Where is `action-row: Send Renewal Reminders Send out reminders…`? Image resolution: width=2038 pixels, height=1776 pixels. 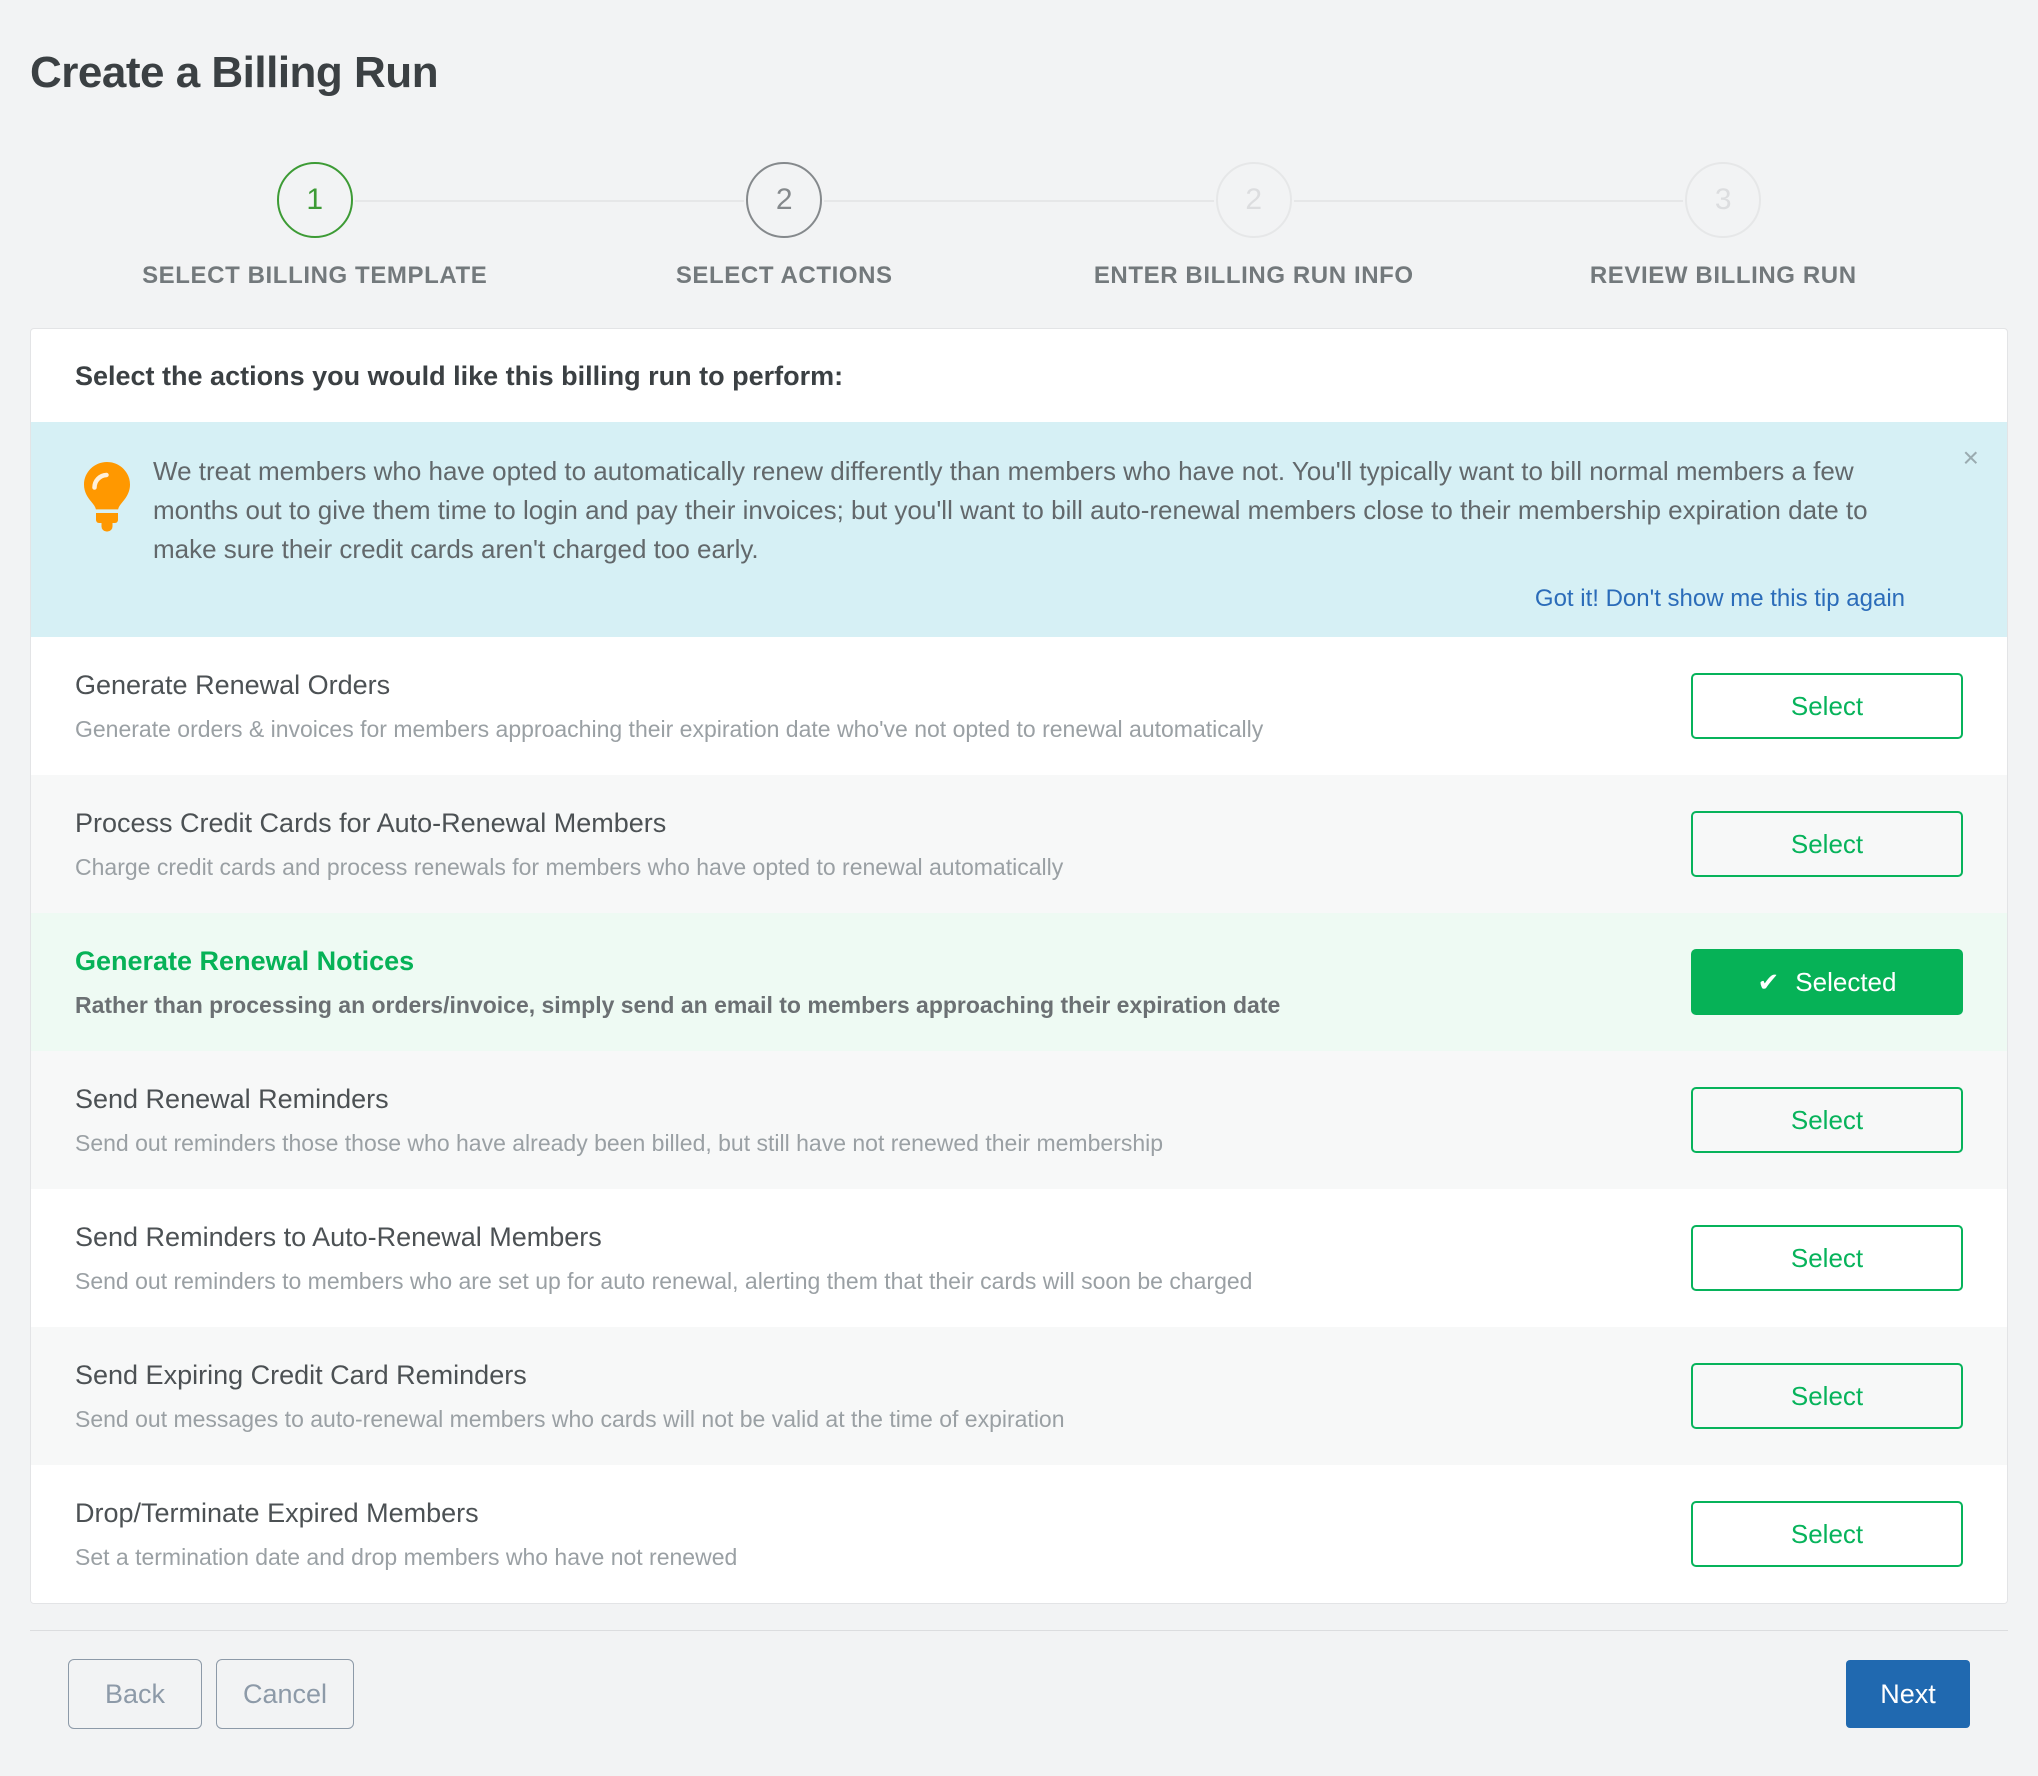
action-row: Send Renewal Reminders Send out reminders… is located at coordinates (1019, 1120).